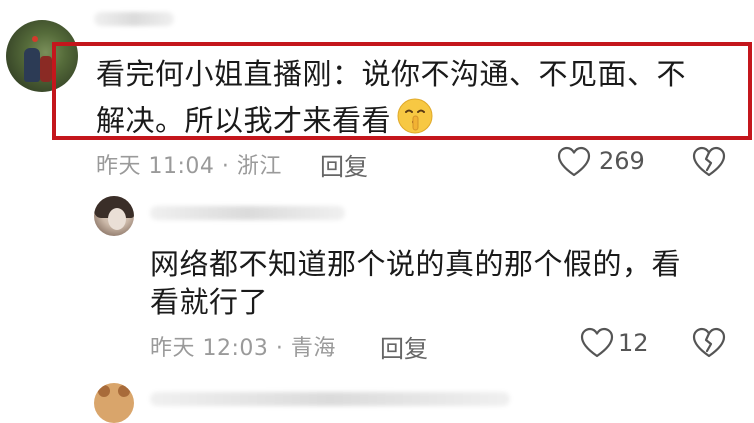 This screenshot has height=423, width=754. Describe the element at coordinates (155, 166) in the screenshot. I see `comment-time: 昨天 11:04` at that location.